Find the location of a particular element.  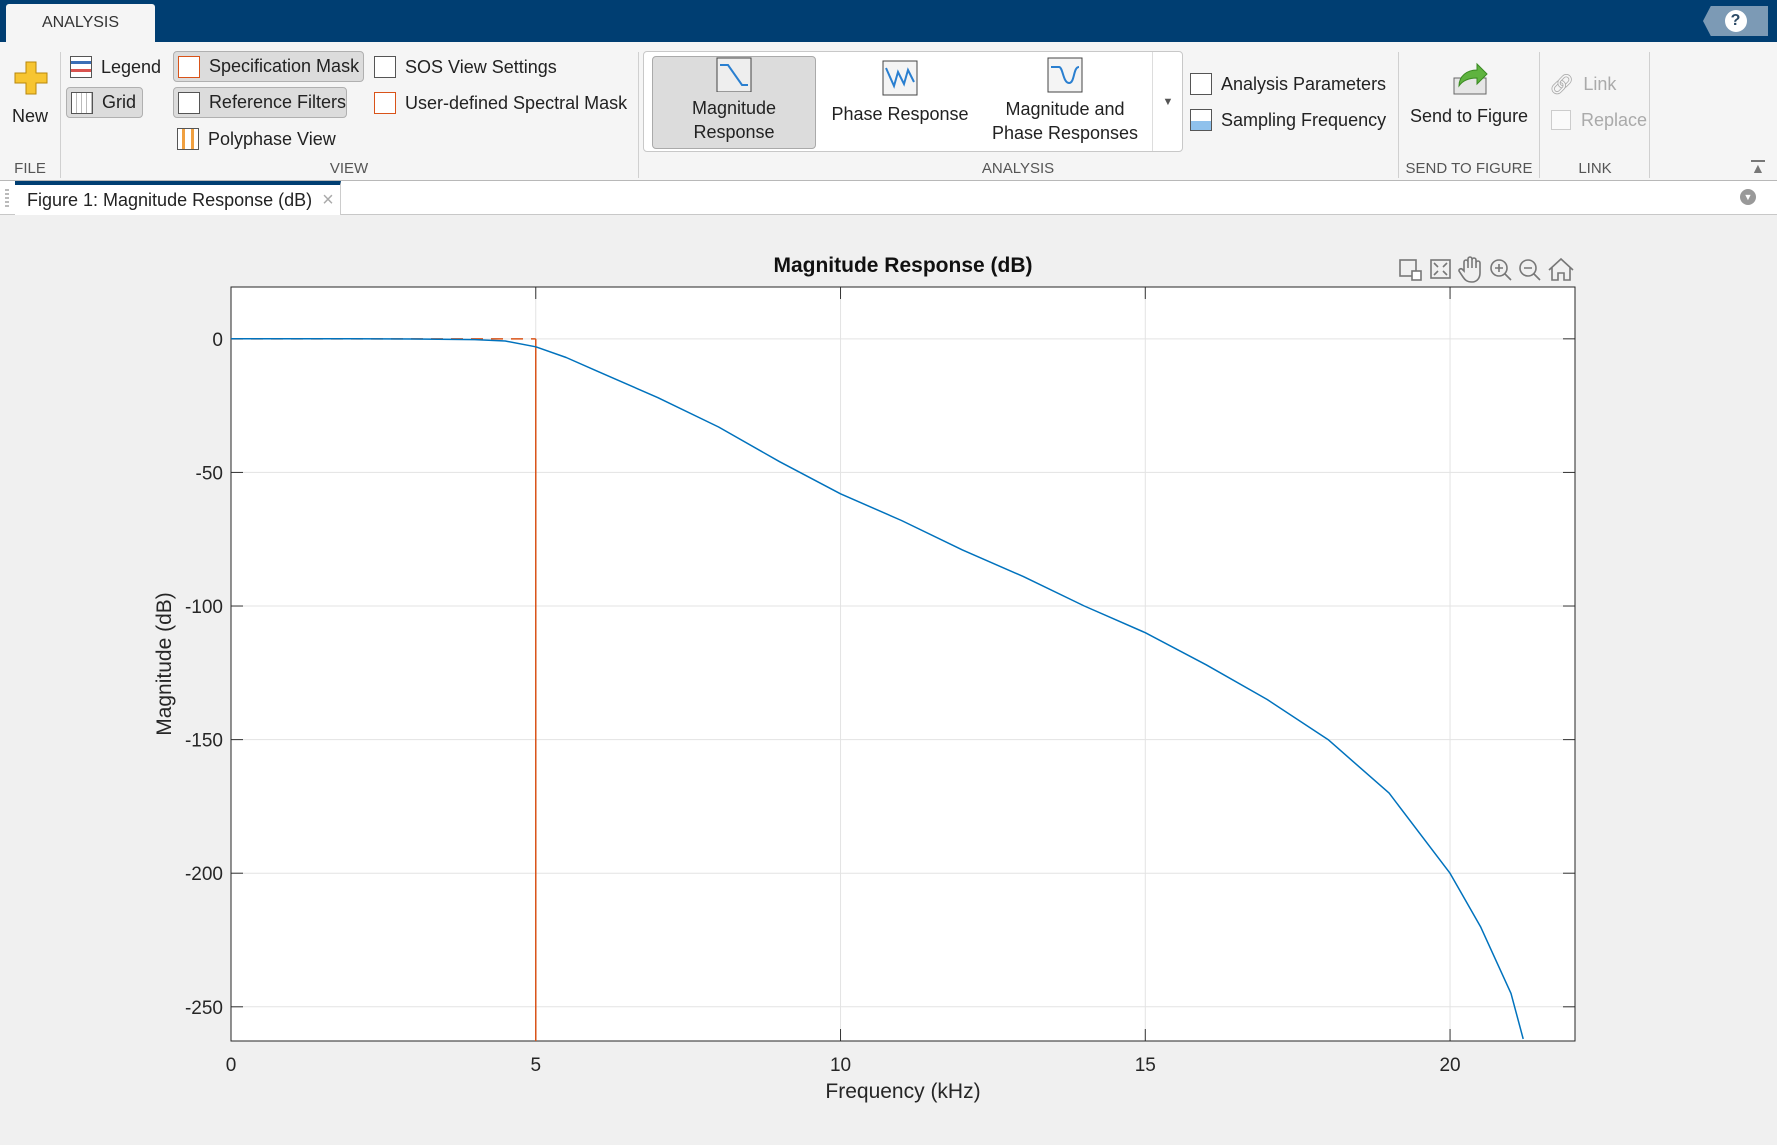

send-to-figure-button: Send to Figure is located at coordinates (1469, 96).